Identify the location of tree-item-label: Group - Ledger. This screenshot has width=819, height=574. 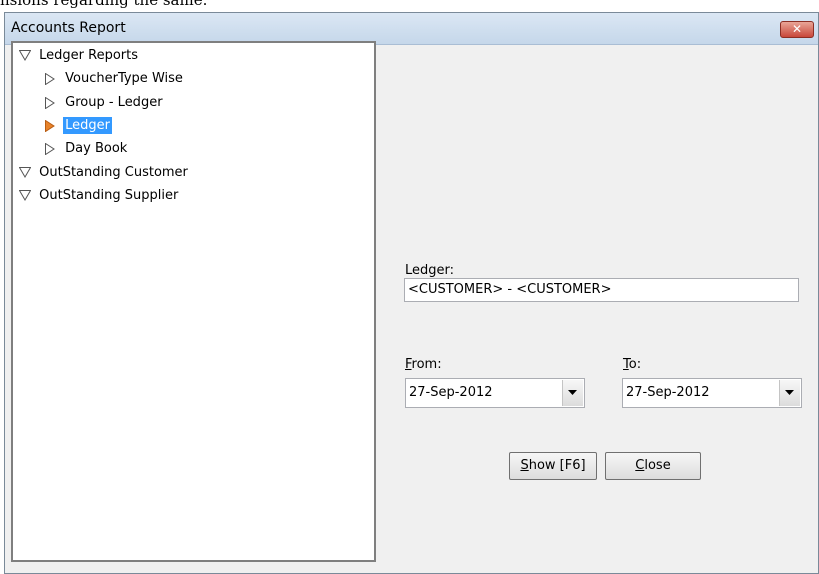
(114, 102).